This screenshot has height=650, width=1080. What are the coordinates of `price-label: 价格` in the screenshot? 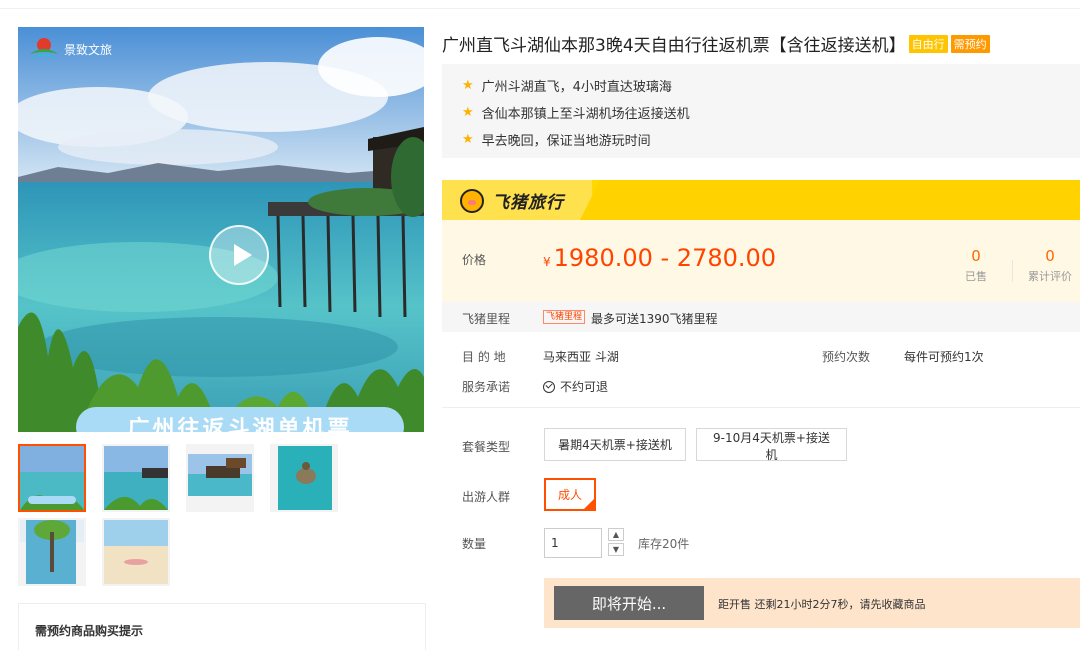 It's located at (474, 260).